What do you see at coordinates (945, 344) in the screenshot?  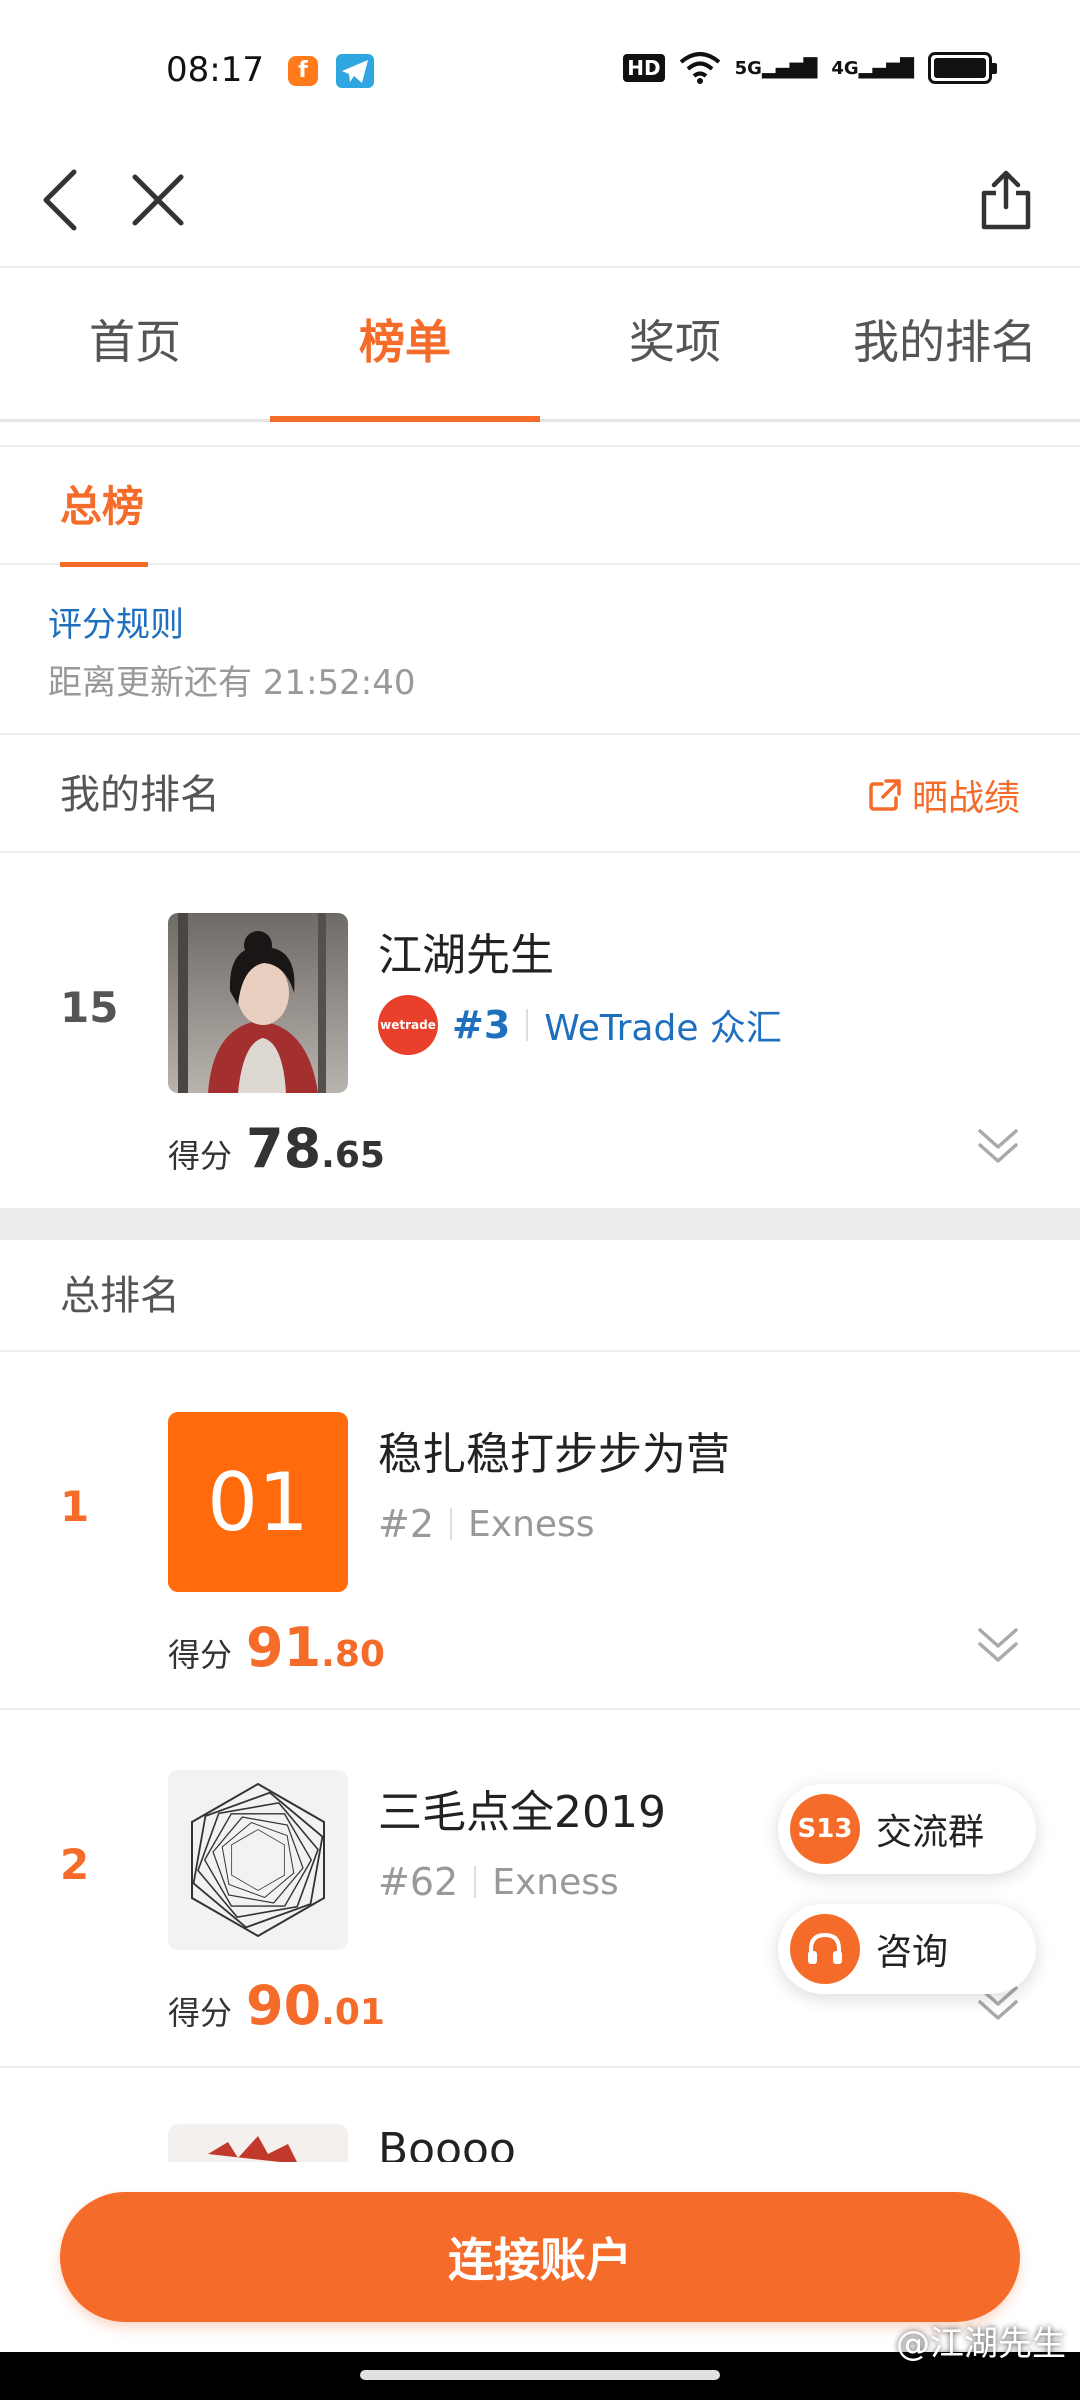 I see `tab-my-ranking: 我的排名` at bounding box center [945, 344].